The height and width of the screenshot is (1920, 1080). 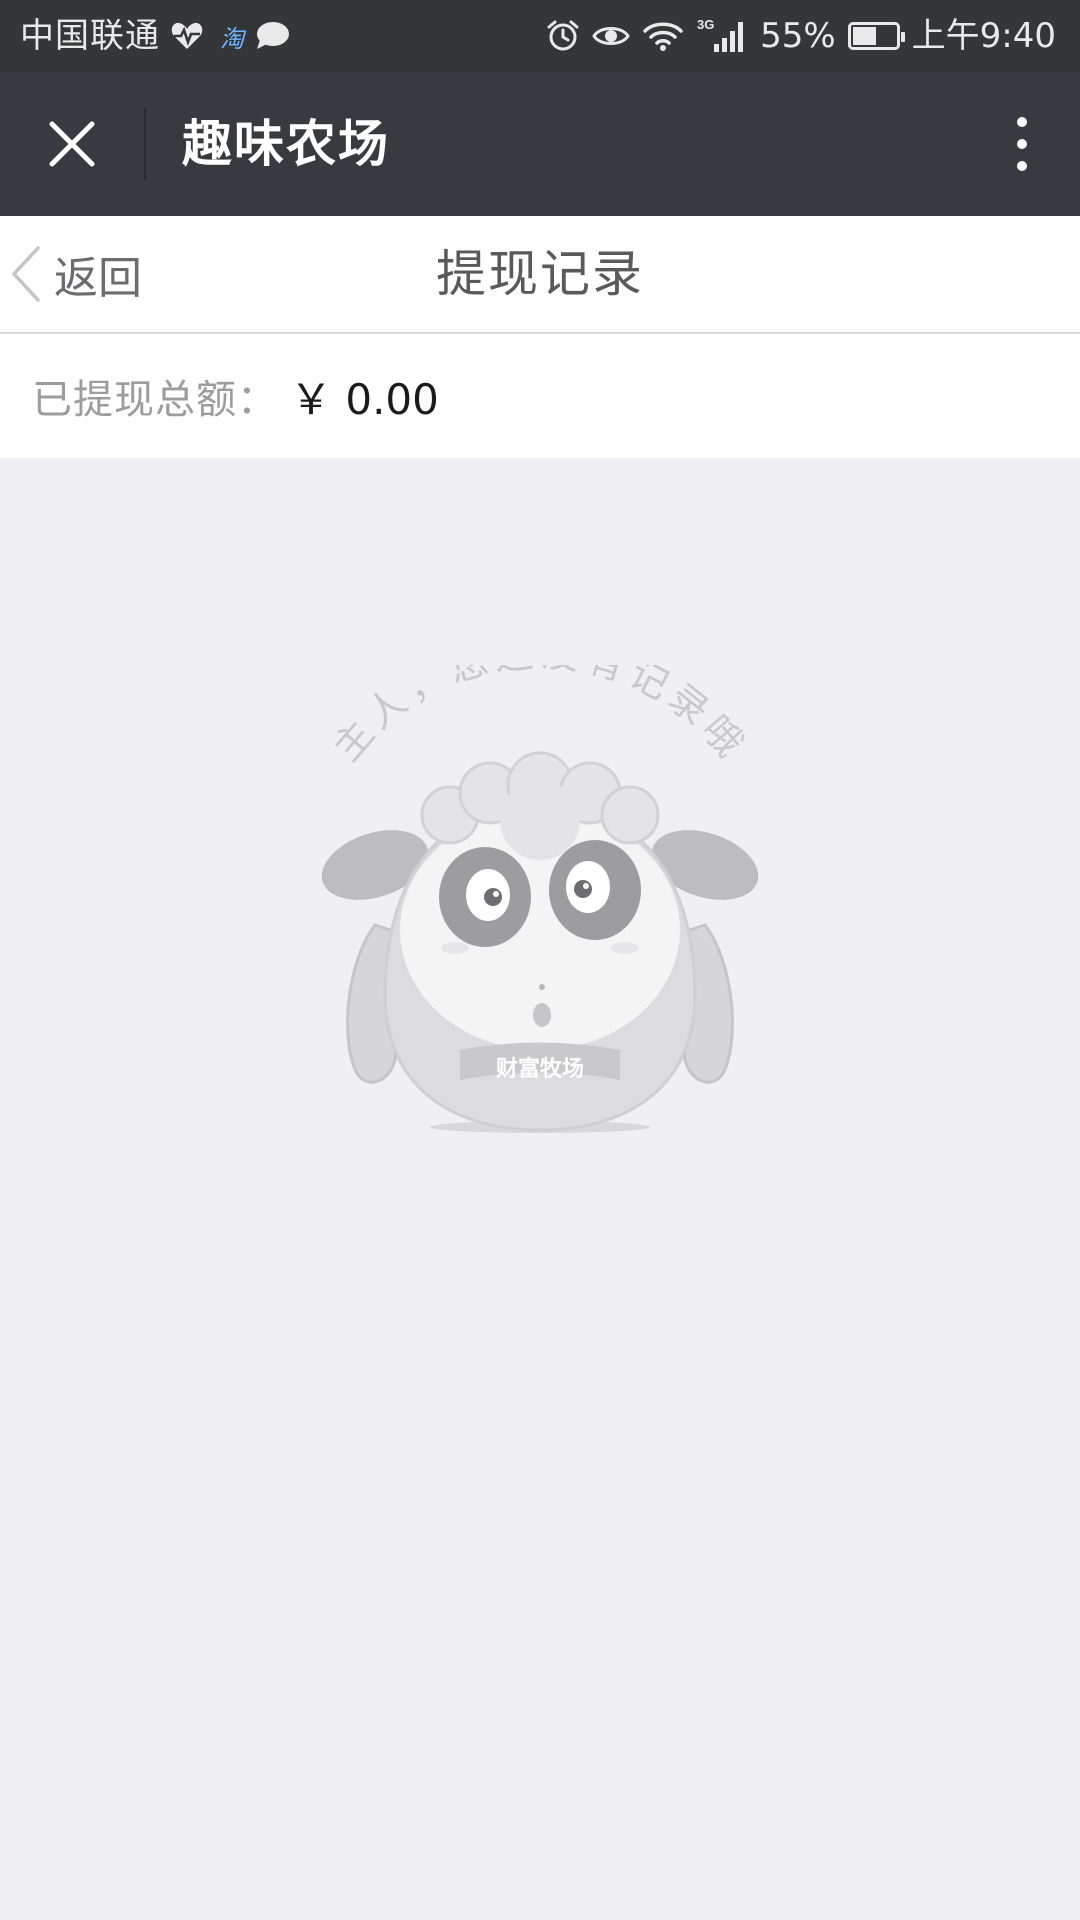 I want to click on title-divider, so click(x=145, y=144).